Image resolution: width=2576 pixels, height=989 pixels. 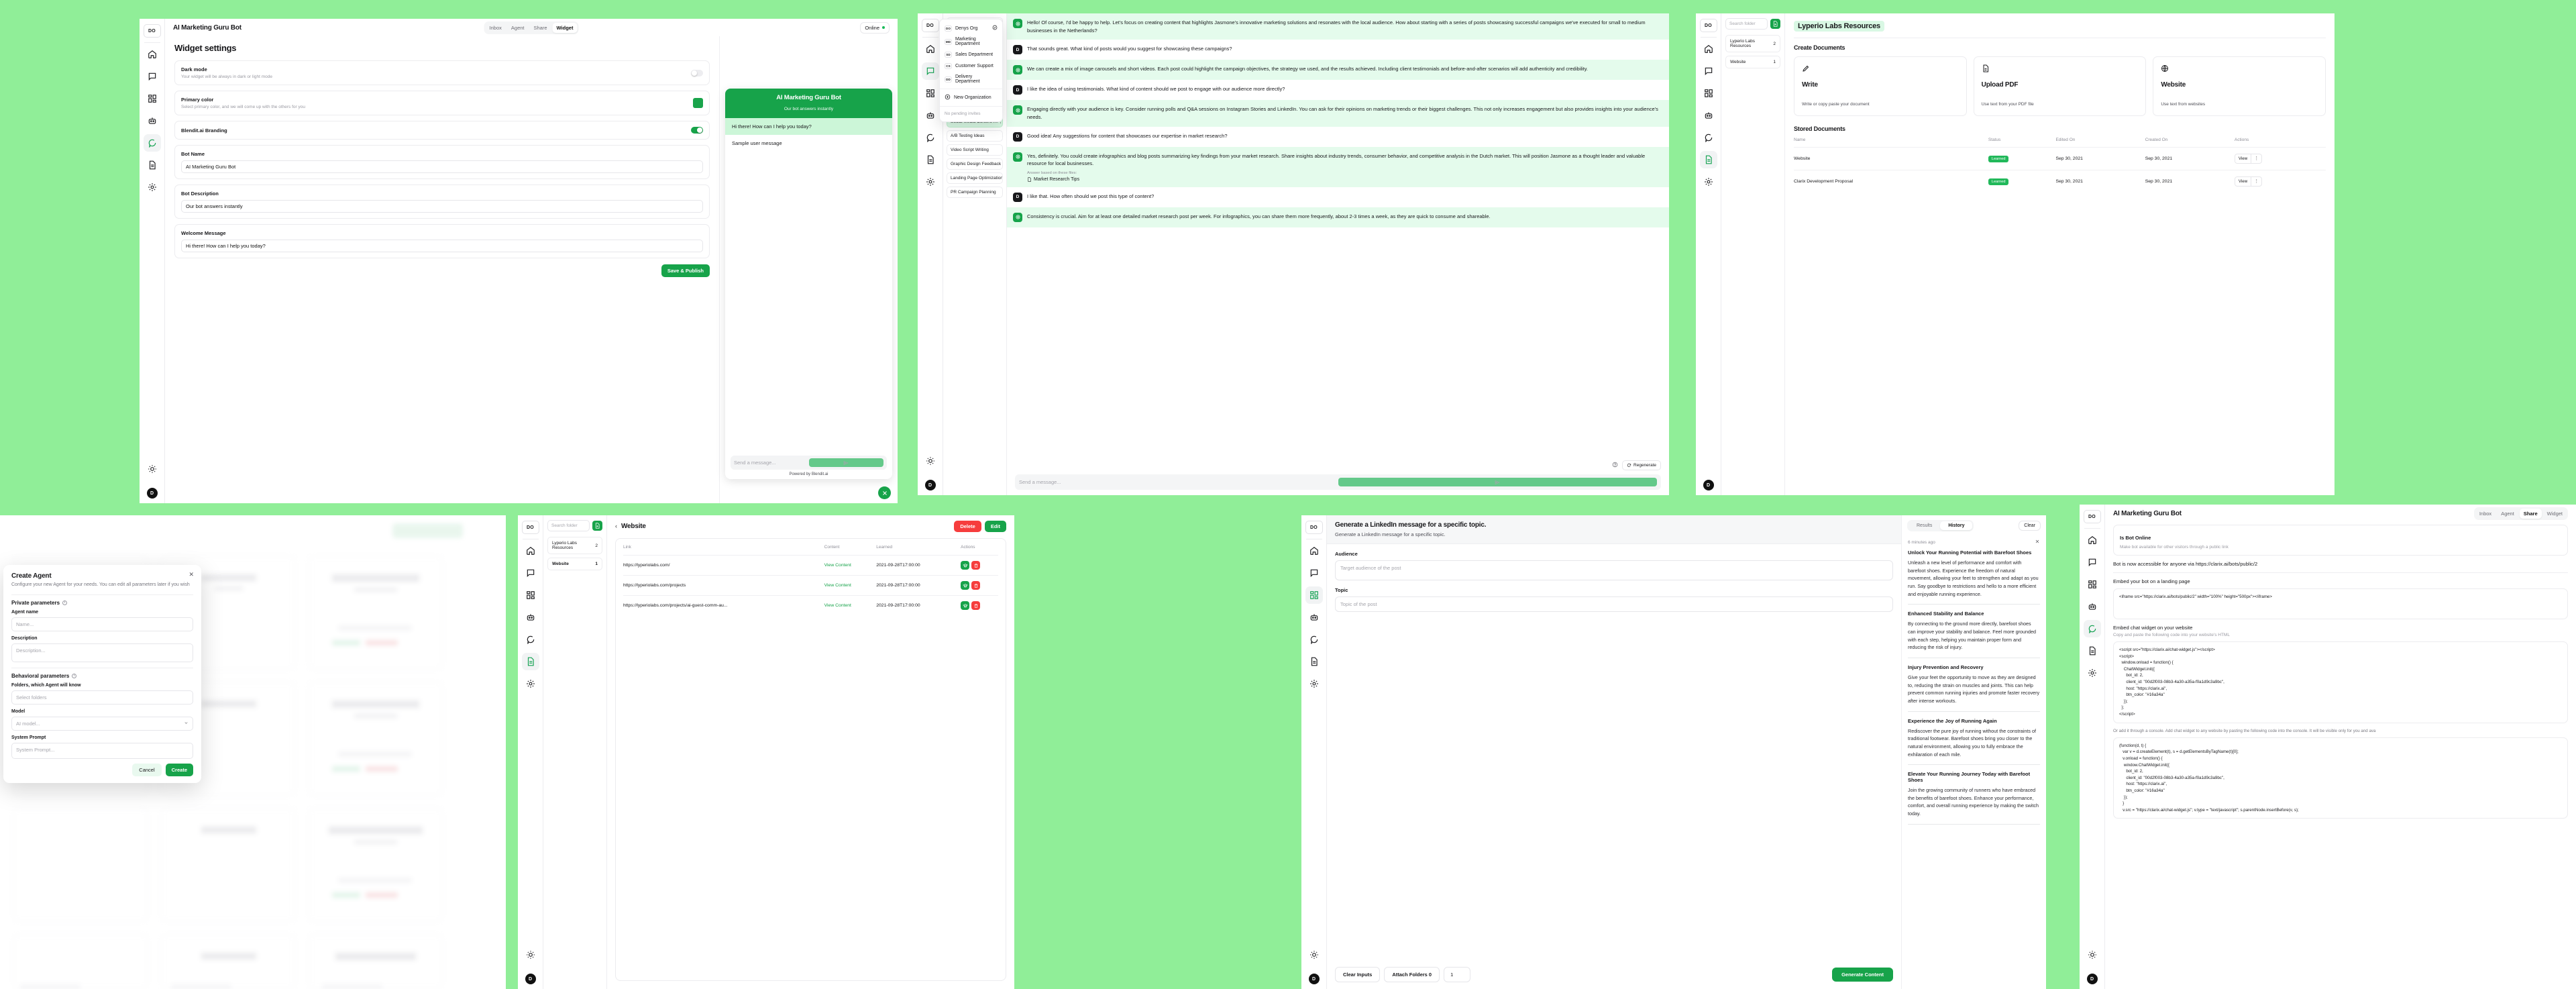 I want to click on organization-item: CS Customer Support, so click(x=971, y=66).